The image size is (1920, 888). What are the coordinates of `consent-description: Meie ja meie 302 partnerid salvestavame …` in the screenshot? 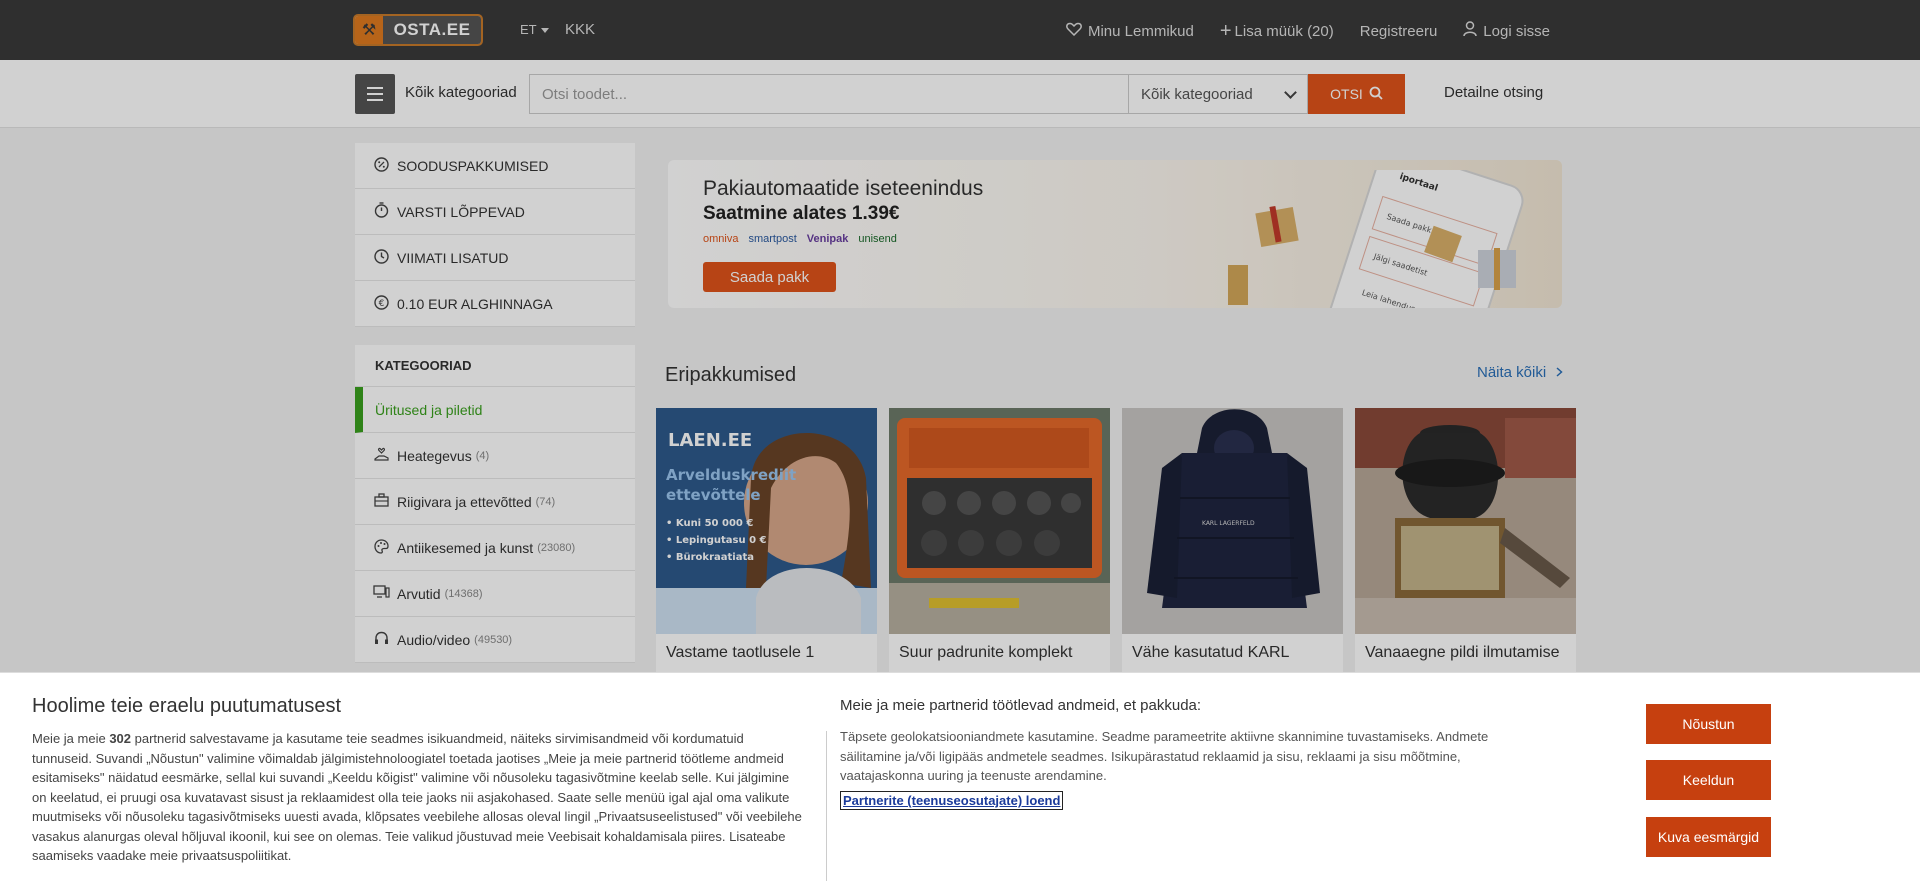 It's located at (417, 797).